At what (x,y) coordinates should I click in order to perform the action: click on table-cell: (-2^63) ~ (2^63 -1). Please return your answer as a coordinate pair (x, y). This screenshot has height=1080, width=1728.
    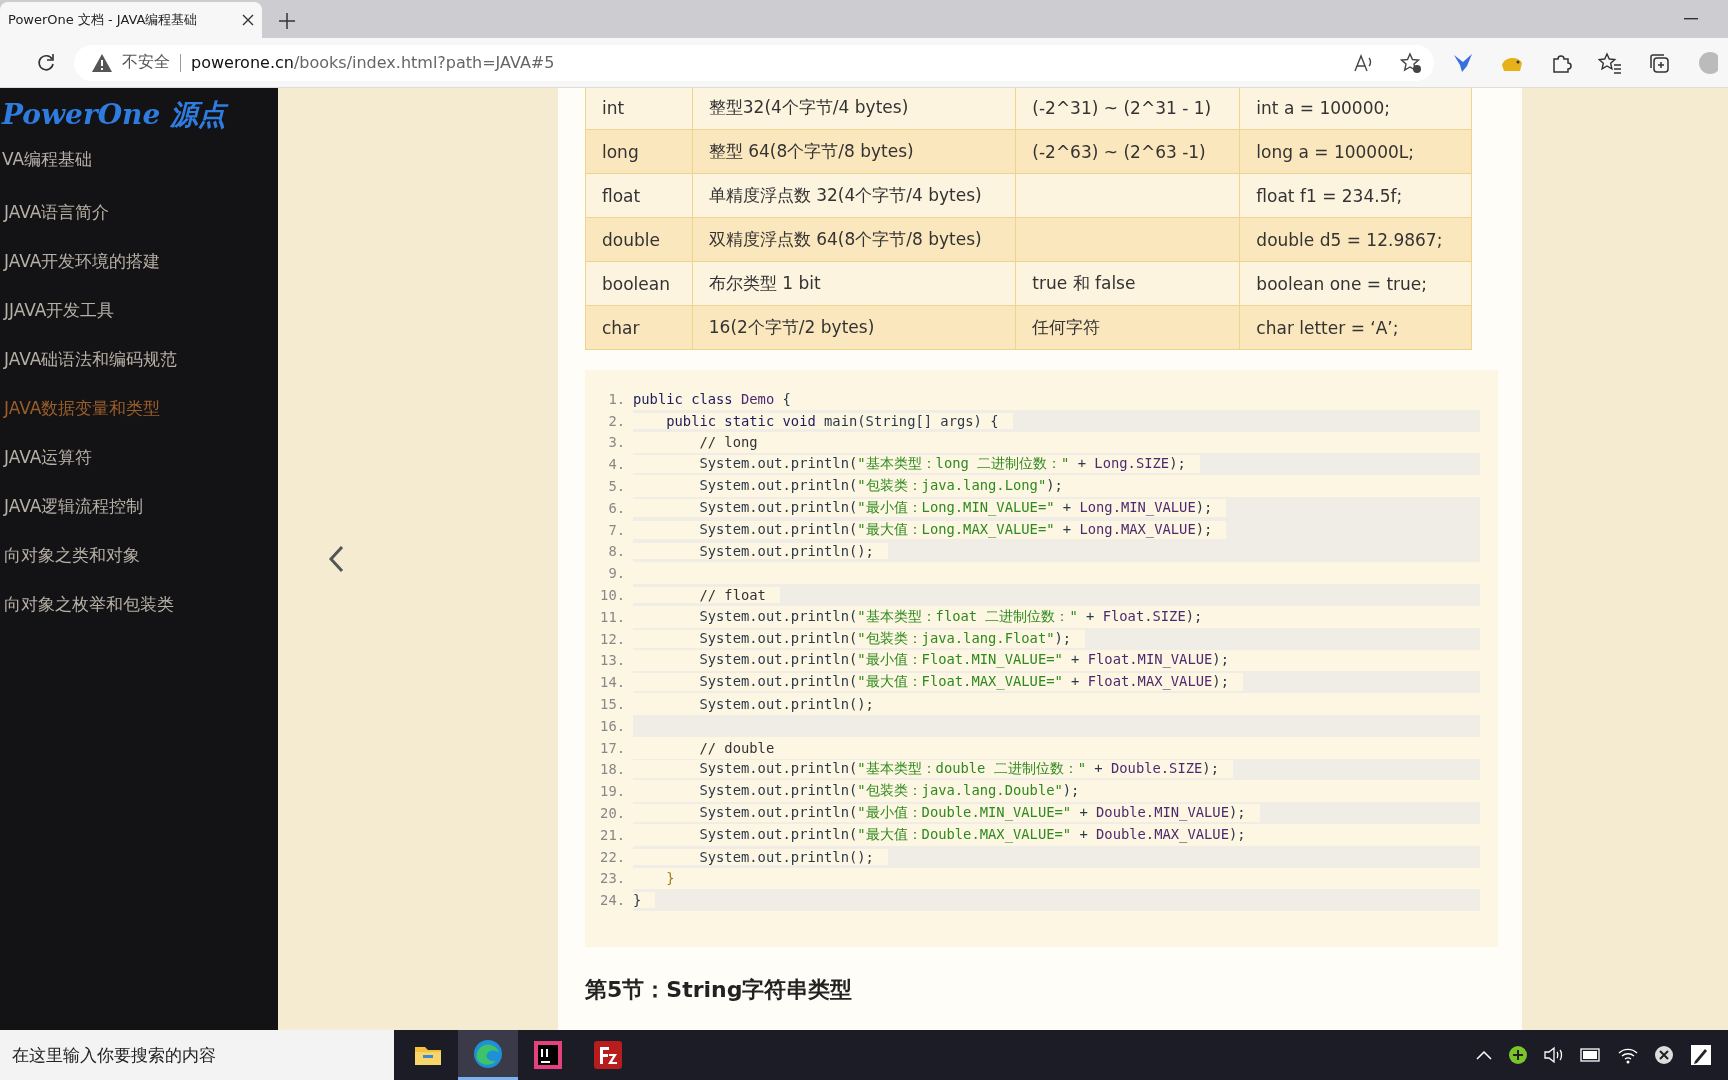
    Looking at the image, I should click on (1119, 151).